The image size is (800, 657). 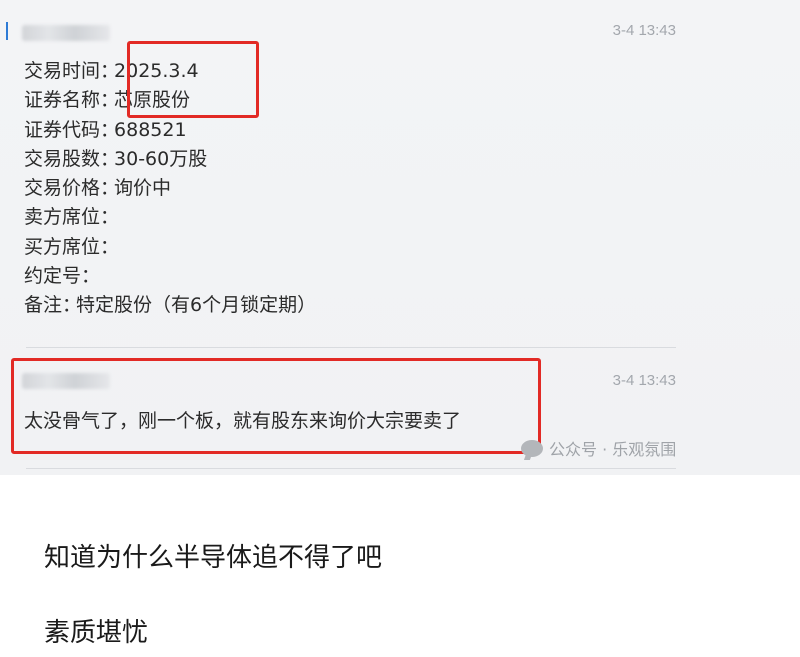 I want to click on watermark: 公众号 · 乐观氛围, so click(x=598, y=448).